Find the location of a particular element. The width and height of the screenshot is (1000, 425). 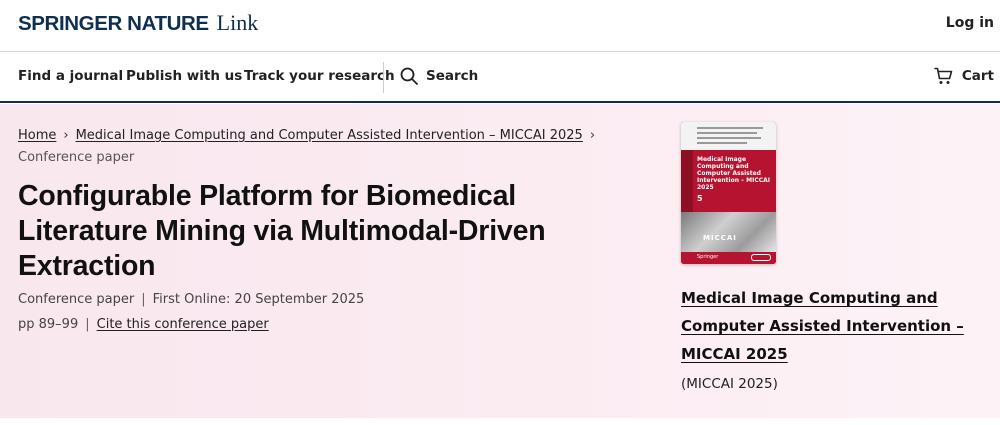

nav-publish-with-us: Publish with us is located at coordinates (184, 76).